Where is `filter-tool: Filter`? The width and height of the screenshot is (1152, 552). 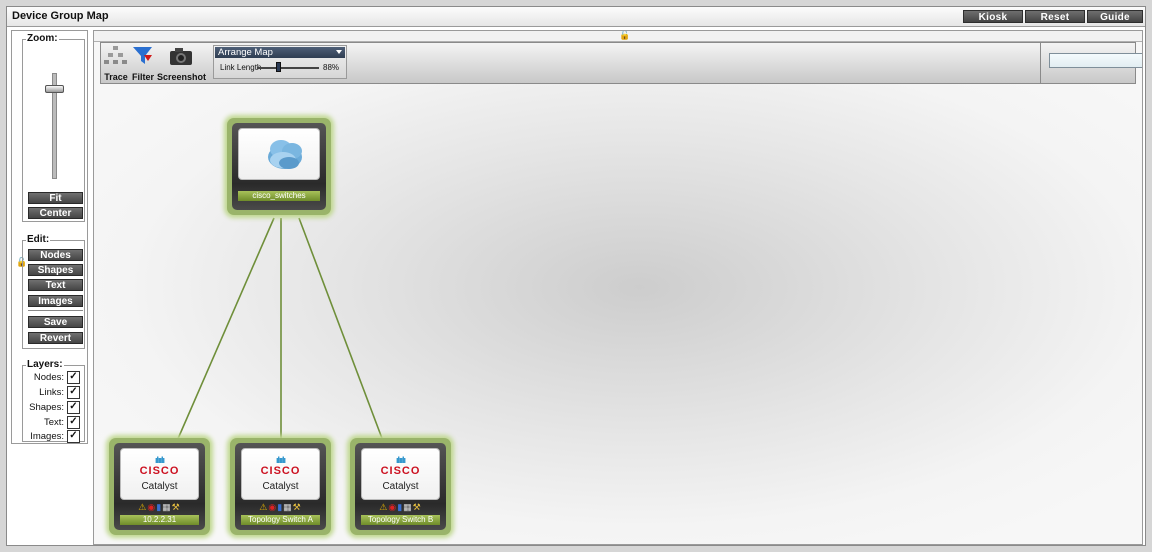
filter-tool: Filter is located at coordinates (143, 63).